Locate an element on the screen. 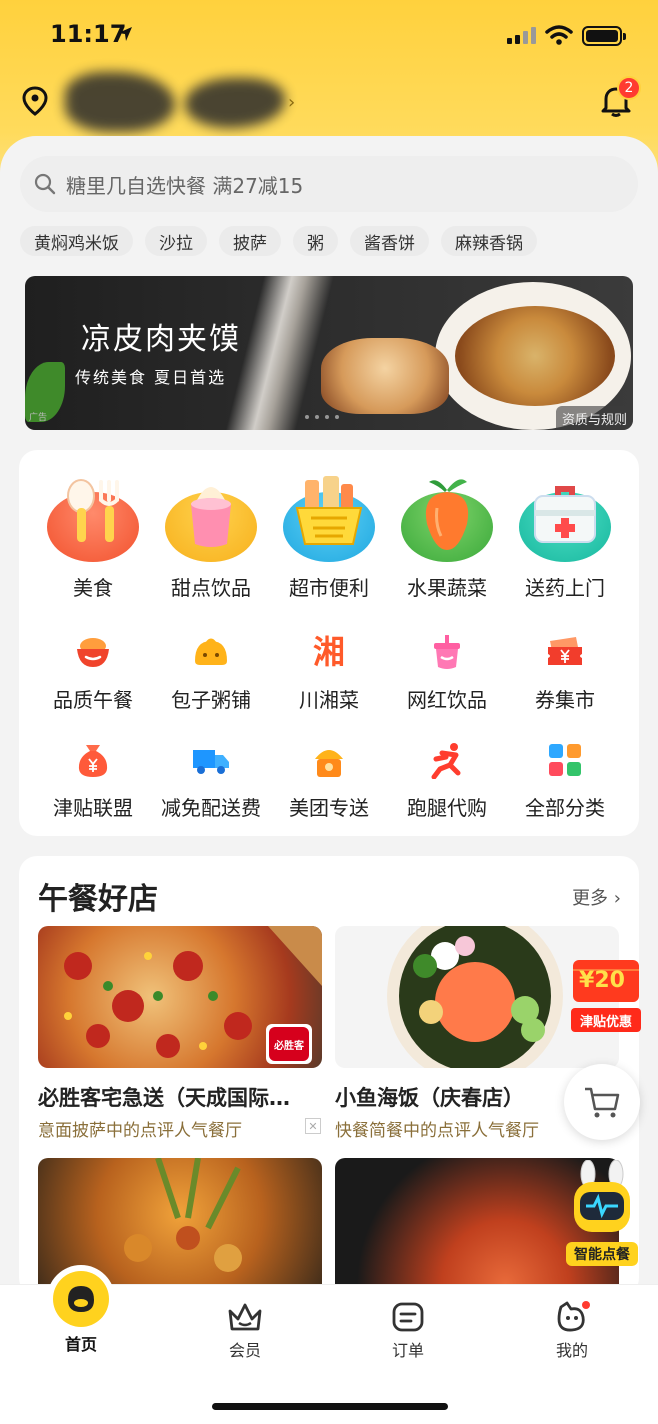  runner-icon is located at coordinates (447, 760).